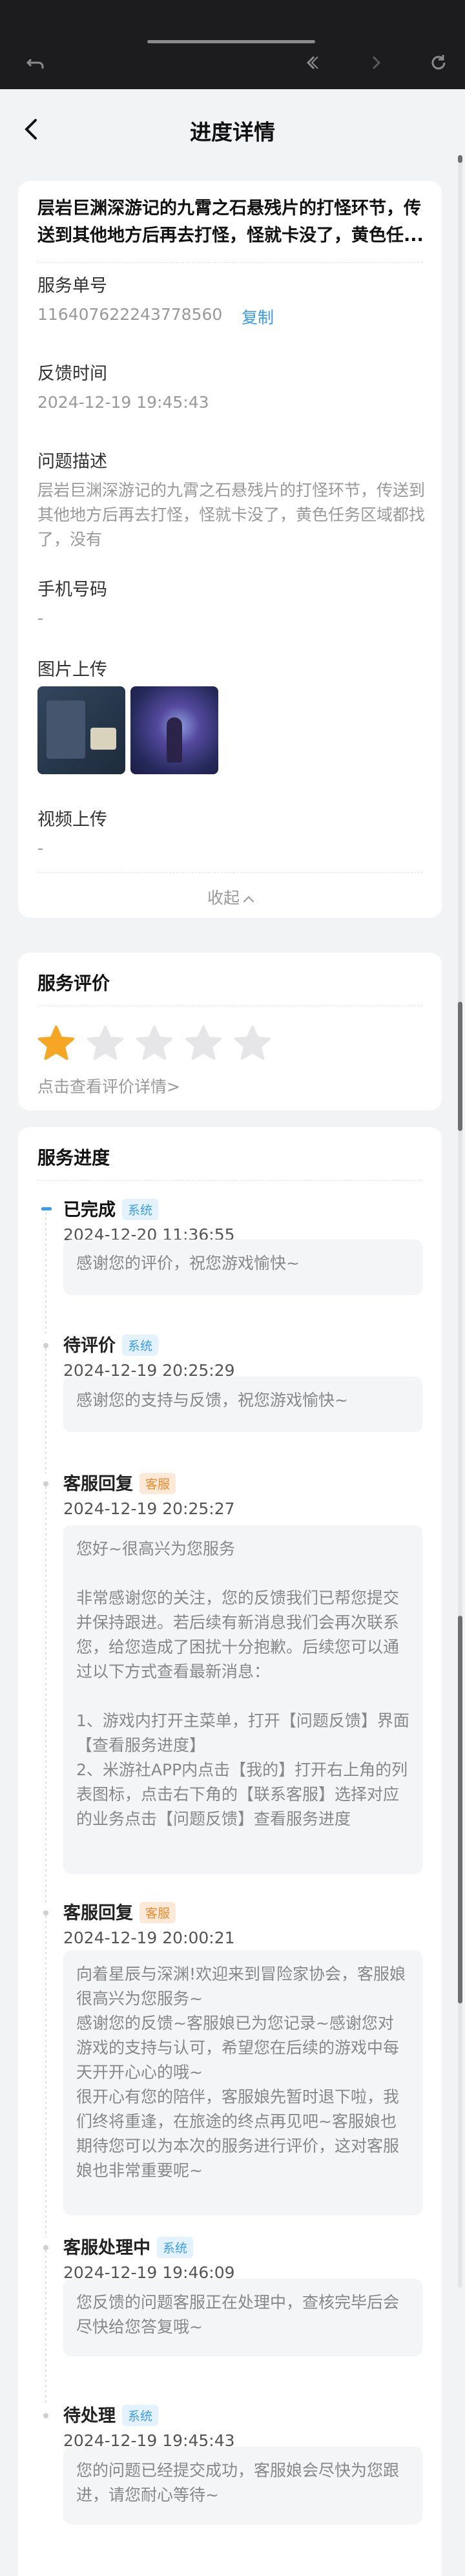  I want to click on rating-card: 服务评价 点击查看评价详情>, so click(230, 1031).